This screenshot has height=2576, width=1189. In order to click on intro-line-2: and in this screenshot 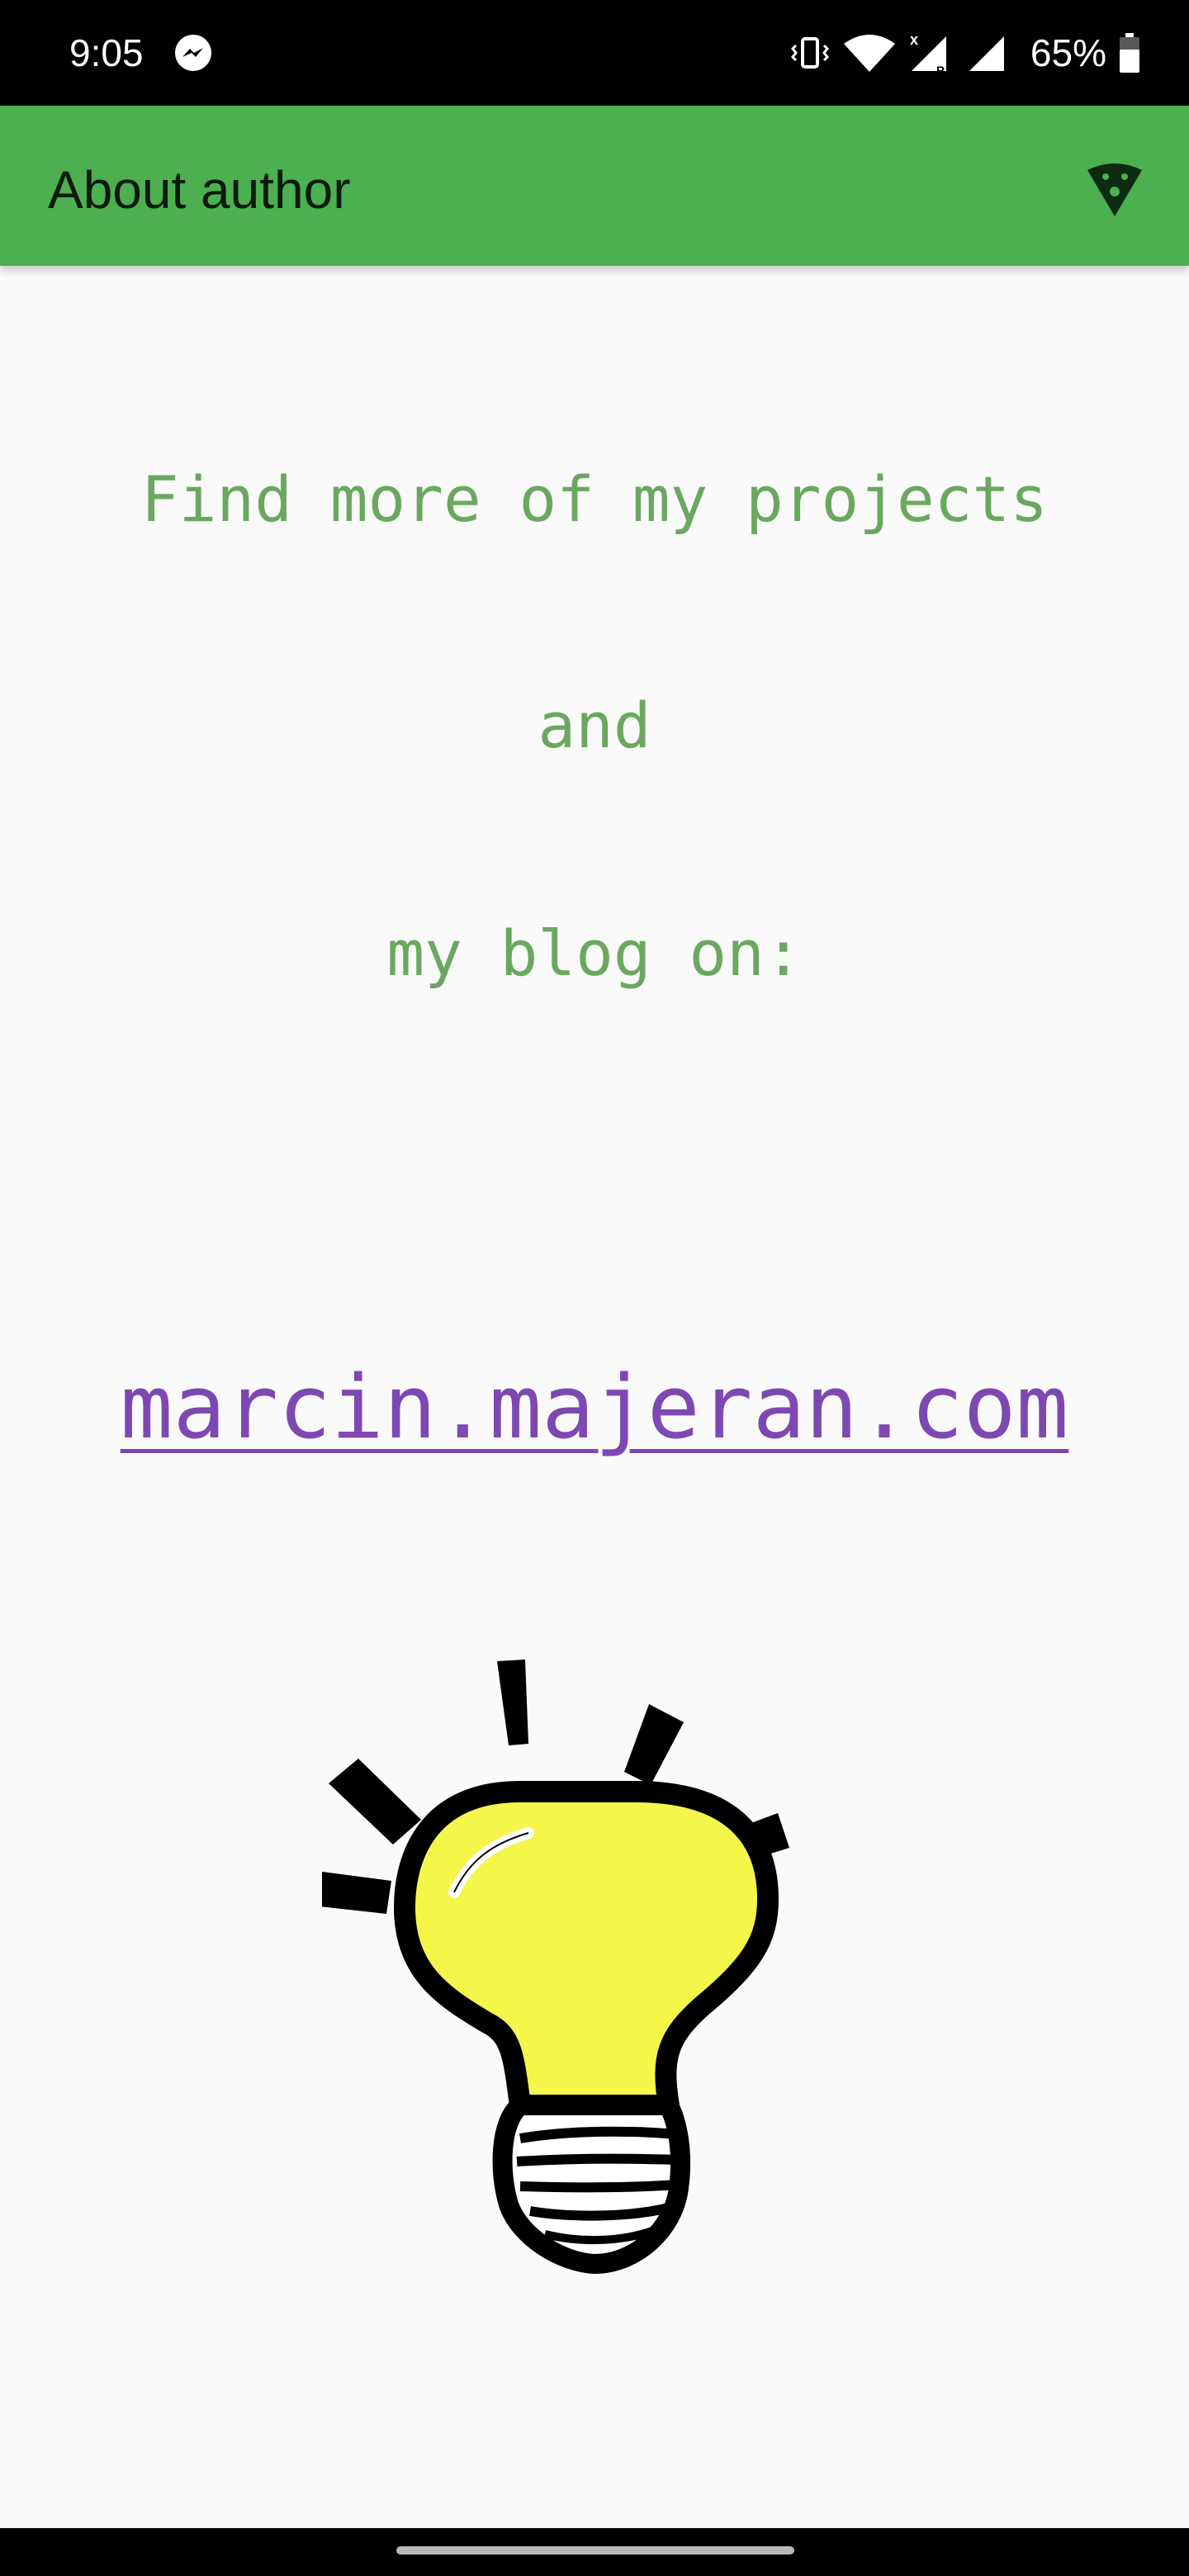, I will do `click(594, 725)`.